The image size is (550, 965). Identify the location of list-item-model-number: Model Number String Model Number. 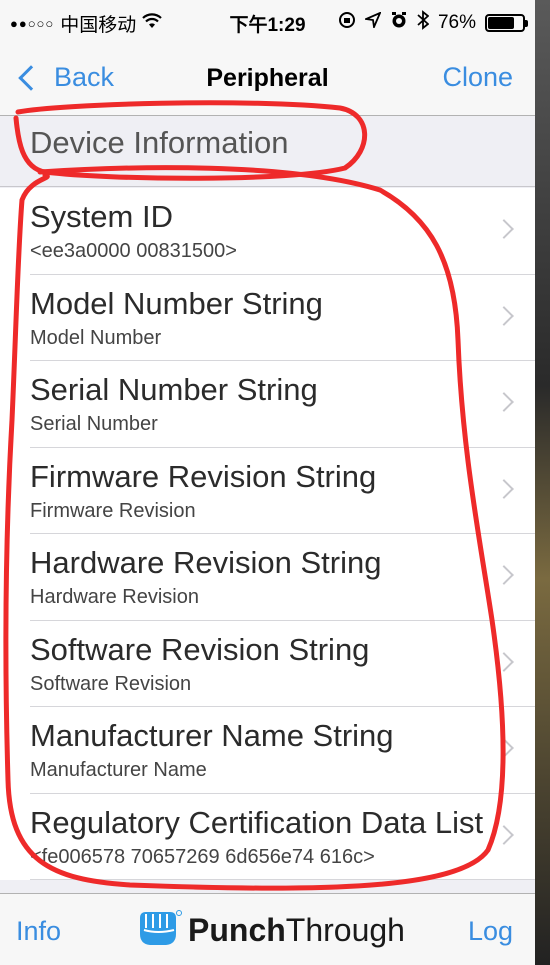
(267, 318).